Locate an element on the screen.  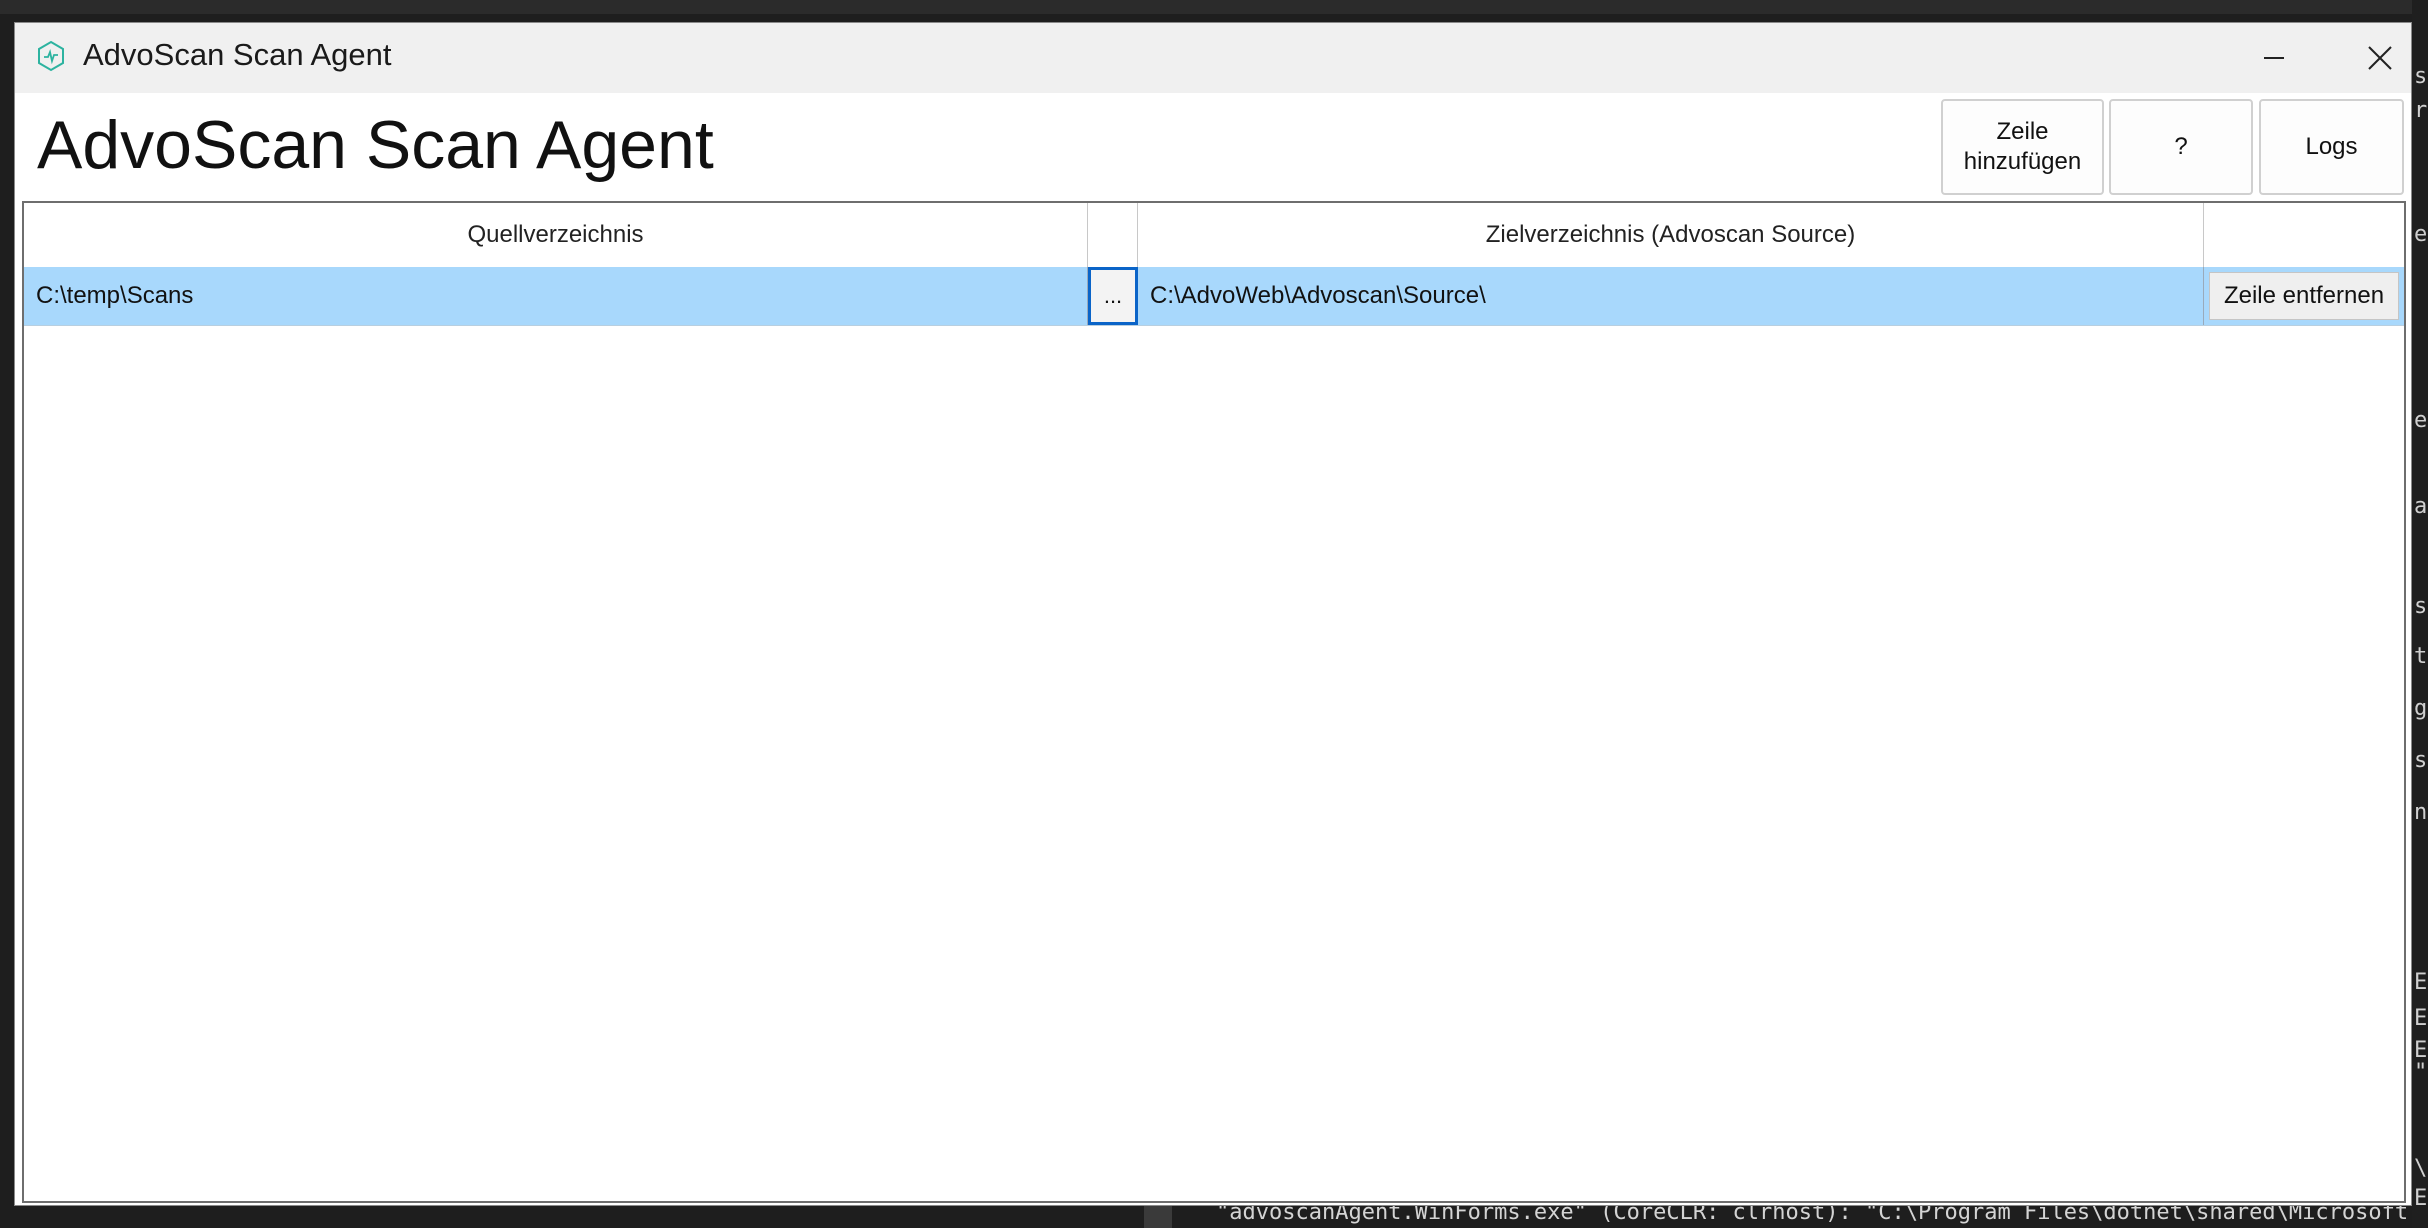
app-logo-icon is located at coordinates (51, 56).